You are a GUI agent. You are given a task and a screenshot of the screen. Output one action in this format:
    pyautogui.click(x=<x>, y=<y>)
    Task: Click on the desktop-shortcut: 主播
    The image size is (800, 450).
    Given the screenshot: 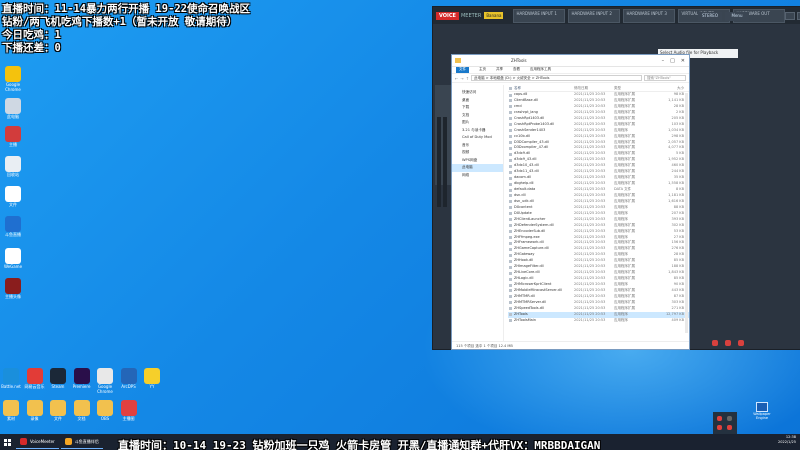 What is the action you would take?
    pyautogui.click(x=13, y=139)
    